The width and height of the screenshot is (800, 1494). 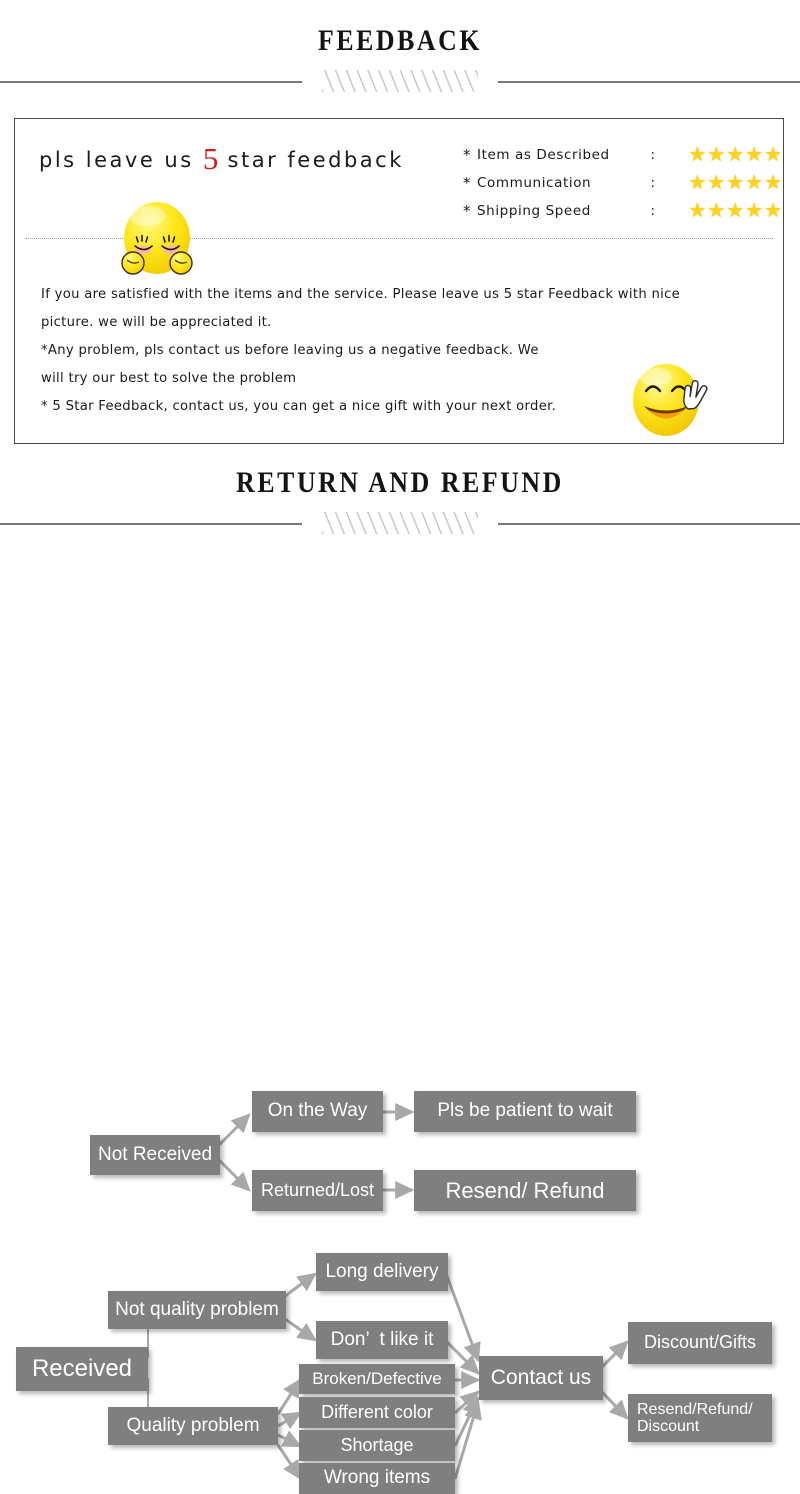 I want to click on flow-node-different-color: Different color, so click(x=377, y=1412).